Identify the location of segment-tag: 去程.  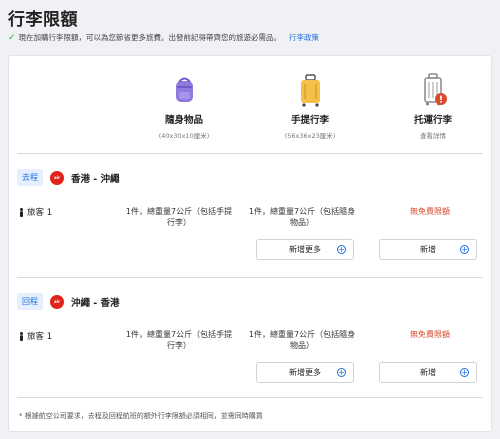
(30, 177).